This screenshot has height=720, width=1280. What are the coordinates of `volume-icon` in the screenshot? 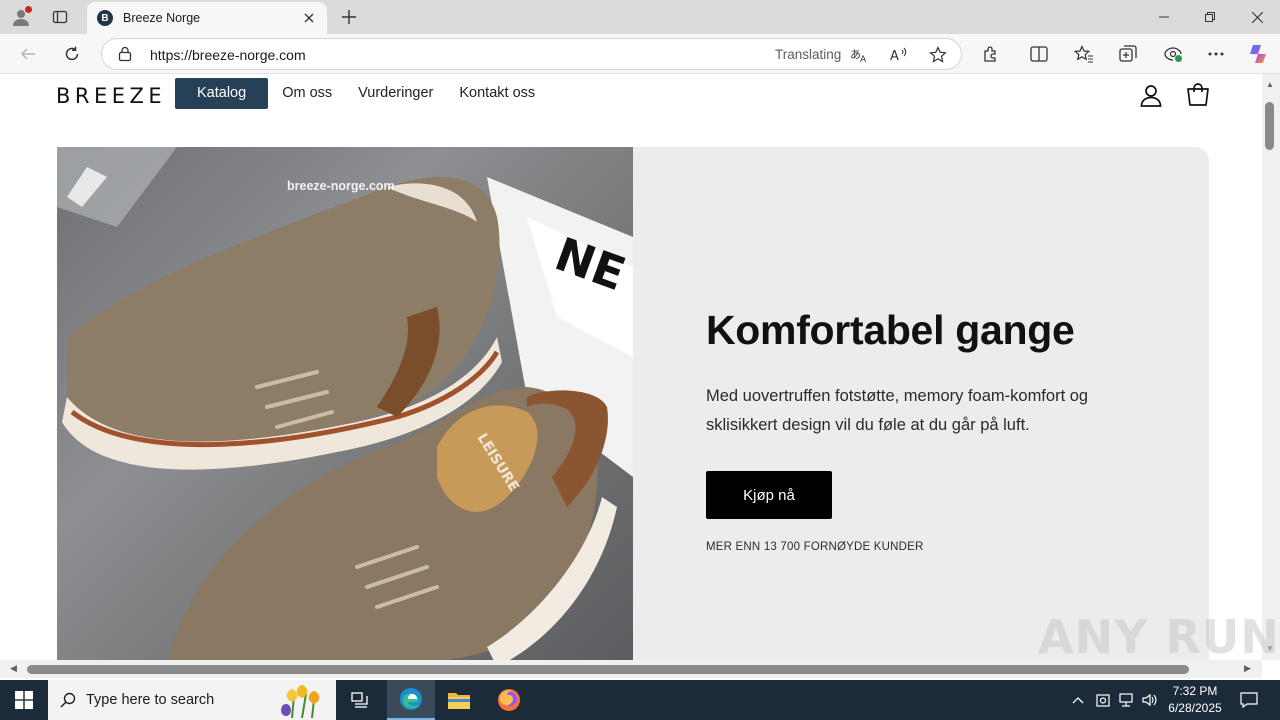 It's located at (1150, 700).